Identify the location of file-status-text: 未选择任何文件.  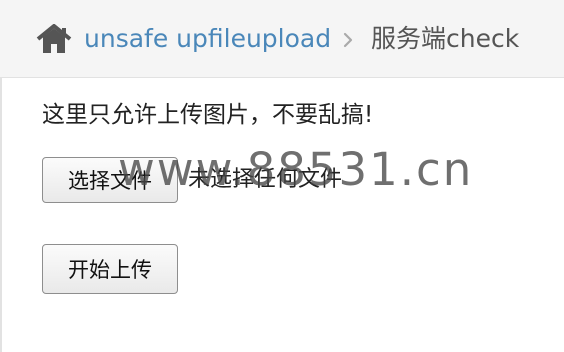
(265, 179).